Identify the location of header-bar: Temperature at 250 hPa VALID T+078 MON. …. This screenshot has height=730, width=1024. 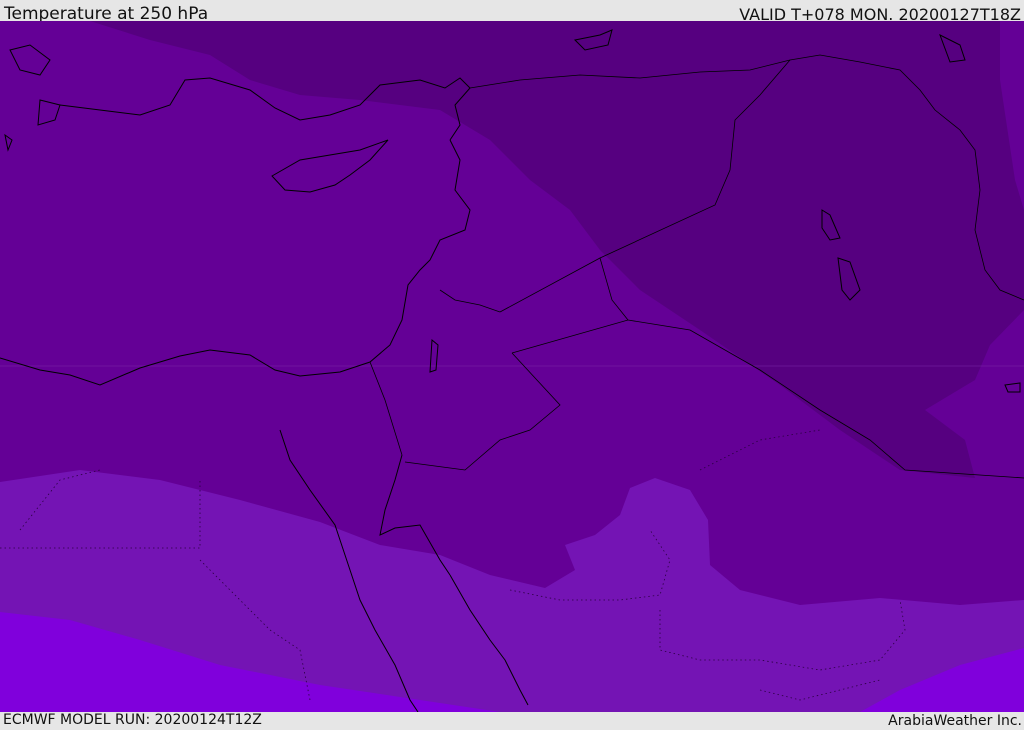
(512, 12).